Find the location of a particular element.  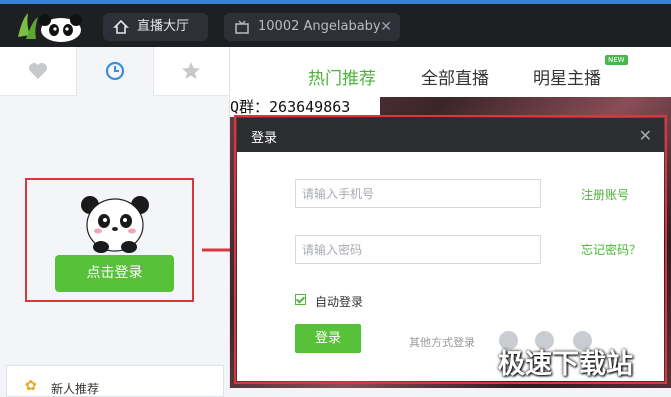

qq-group-text: Q群：263649863 is located at coordinates (305, 107).